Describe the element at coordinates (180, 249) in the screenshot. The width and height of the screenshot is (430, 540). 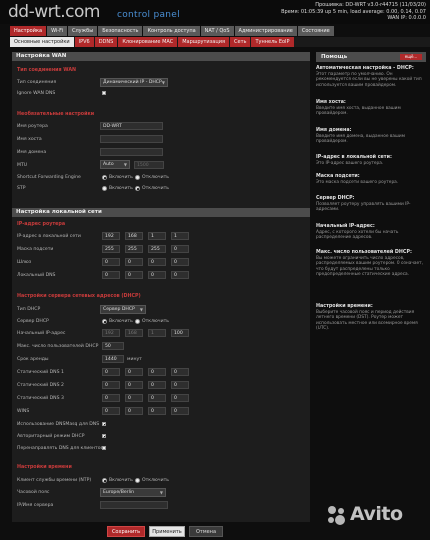
I see `mask-octet-4: 0` at that location.